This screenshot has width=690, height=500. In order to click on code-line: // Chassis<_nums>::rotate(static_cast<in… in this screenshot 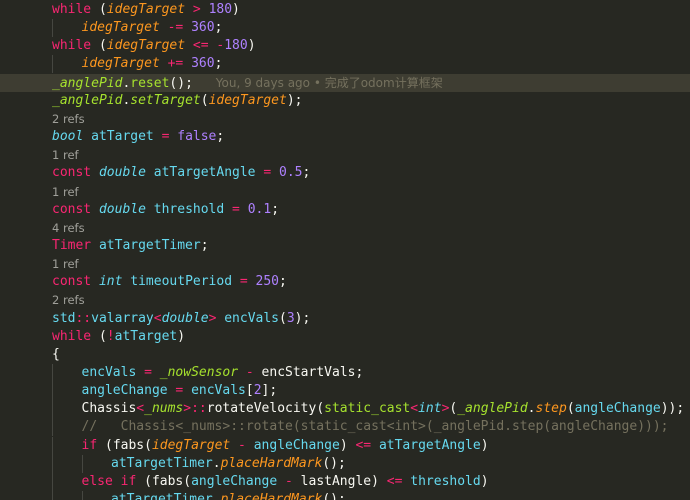, I will do `click(345, 427)`.